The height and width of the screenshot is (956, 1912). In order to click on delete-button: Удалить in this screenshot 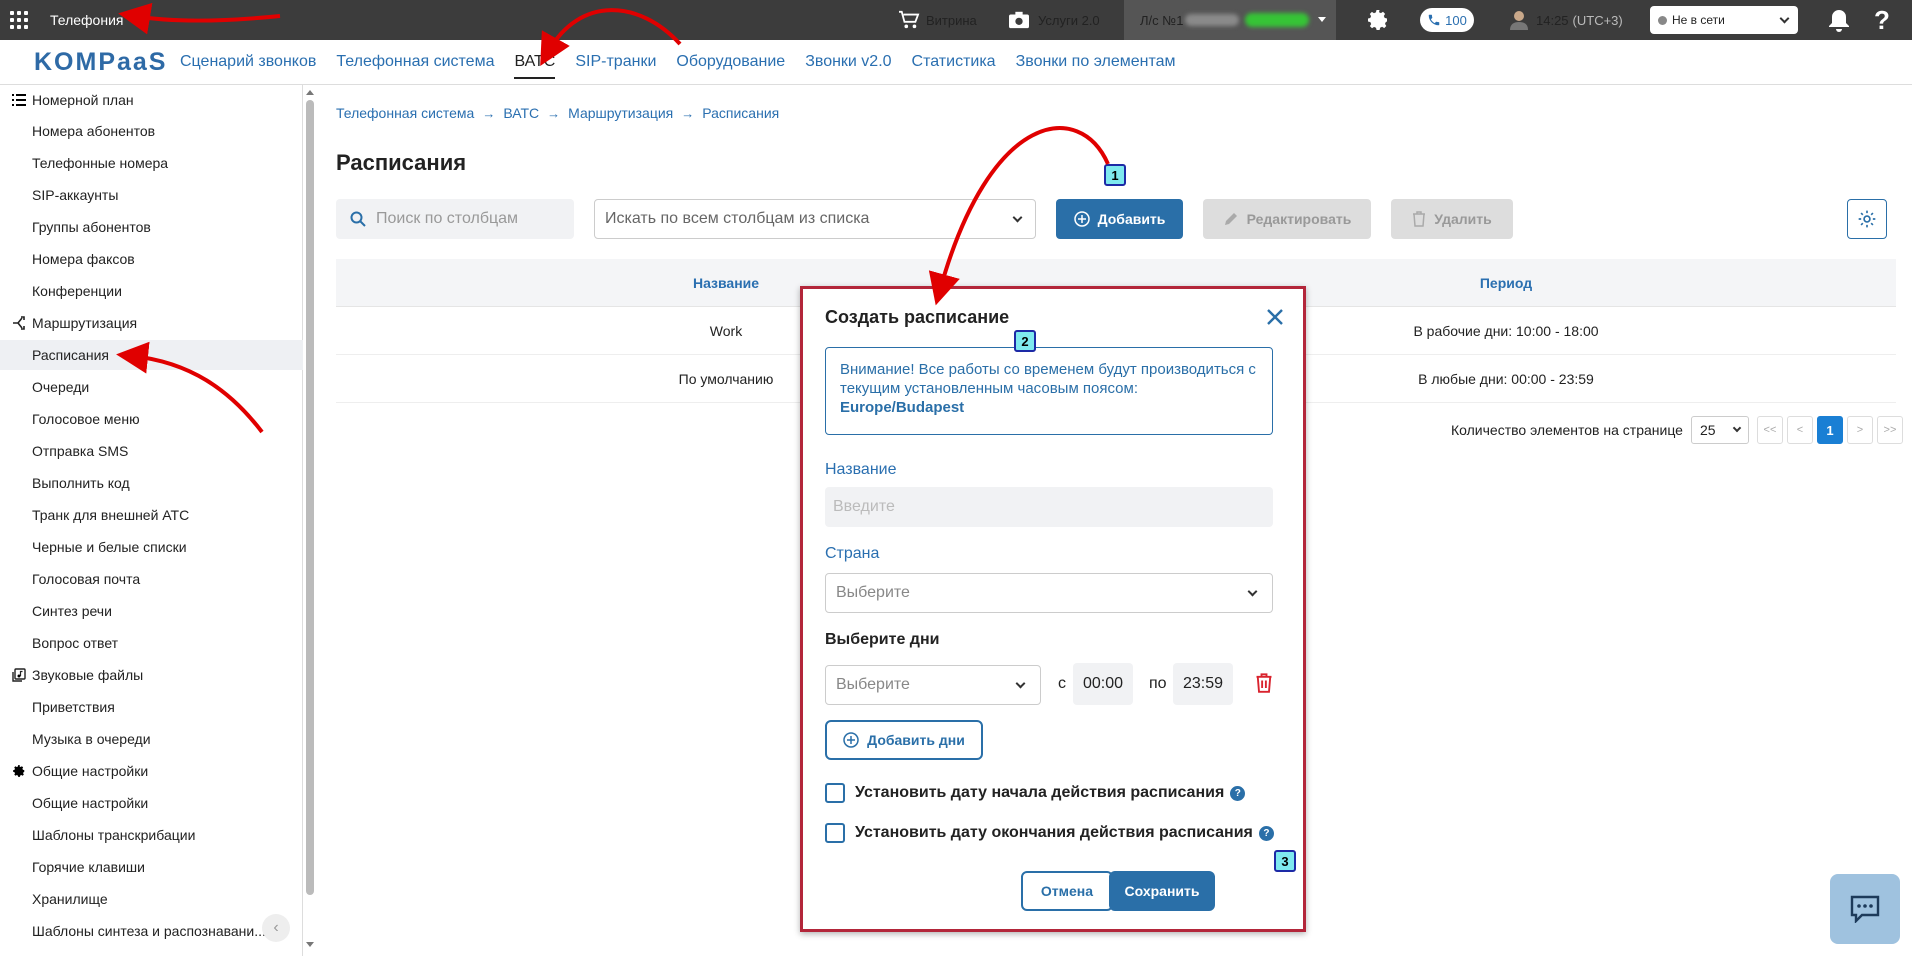, I will do `click(1452, 219)`.